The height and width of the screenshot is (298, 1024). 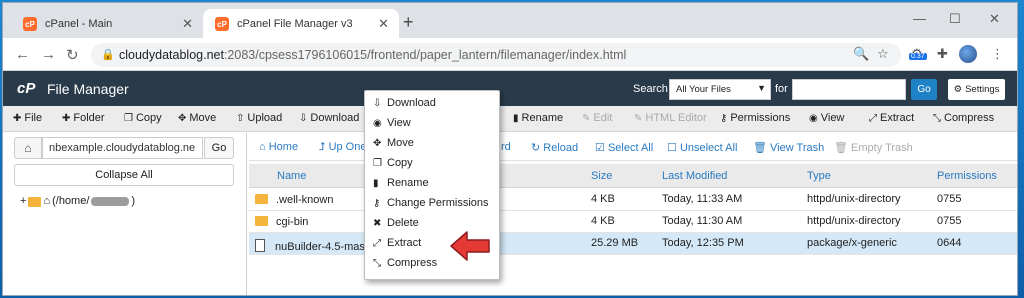 What do you see at coordinates (963, 118) in the screenshot?
I see `compress-button: ⤡ Compress` at bounding box center [963, 118].